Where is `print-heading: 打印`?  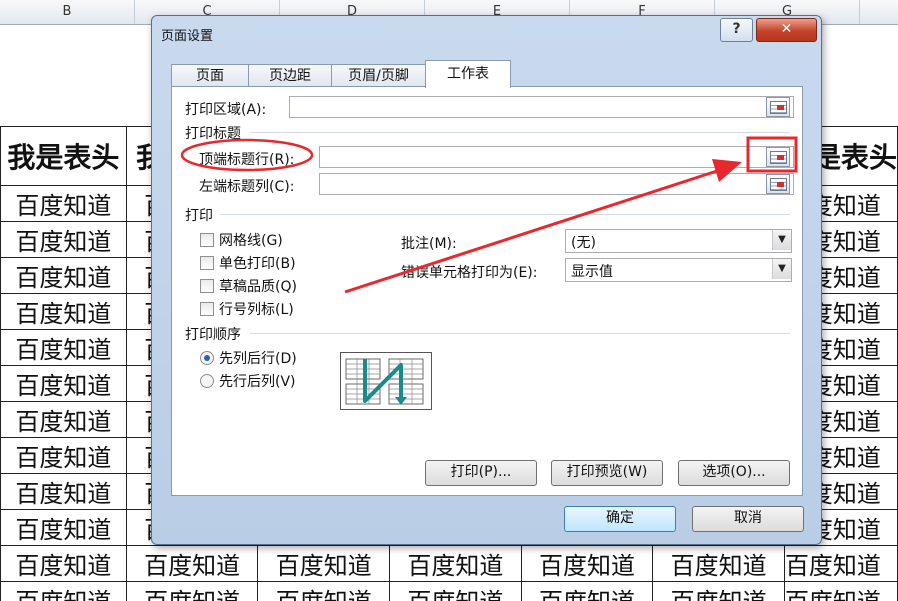
print-heading: 打印 is located at coordinates (199, 216).